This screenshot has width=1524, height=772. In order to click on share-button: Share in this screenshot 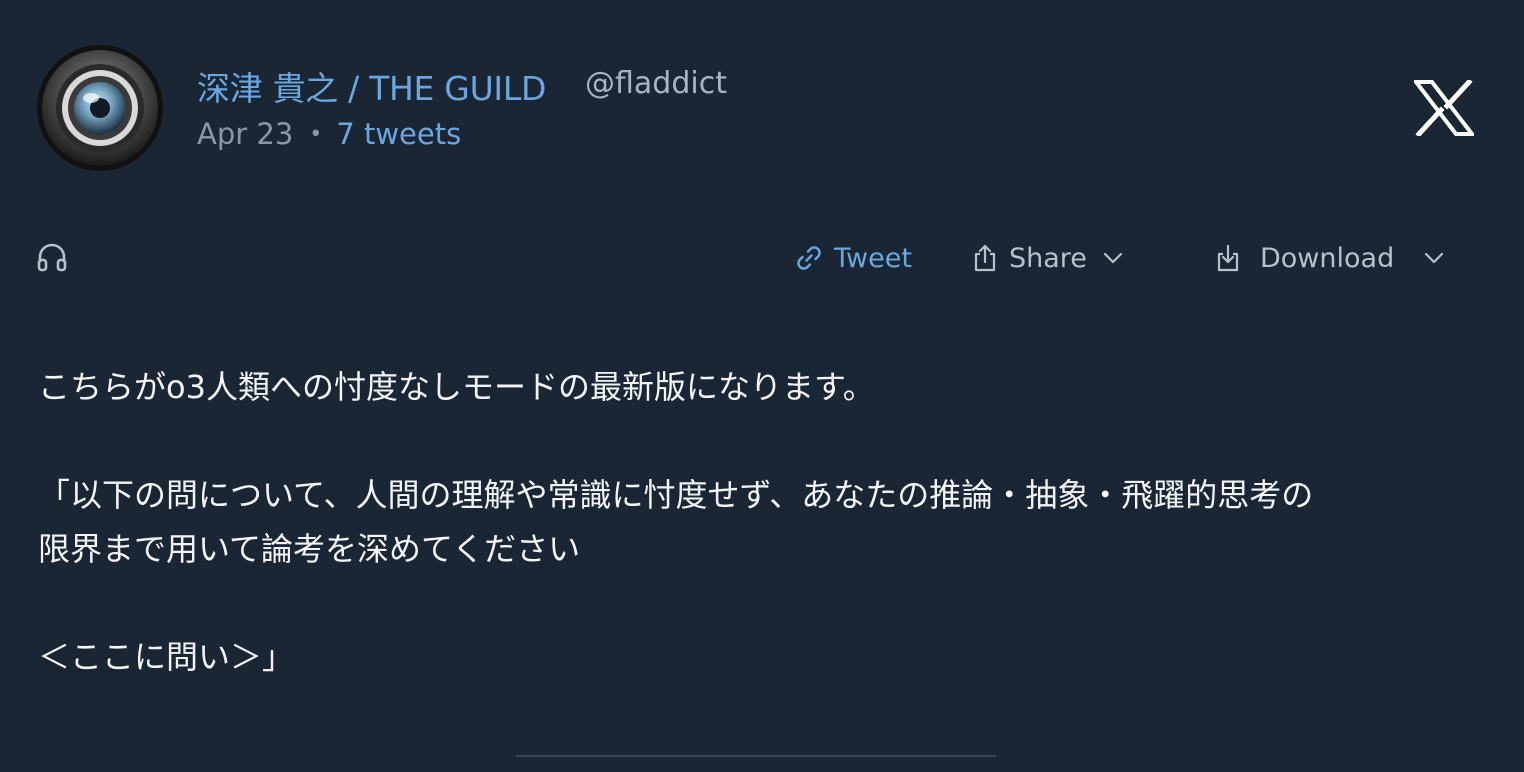, I will do `click(1047, 258)`.